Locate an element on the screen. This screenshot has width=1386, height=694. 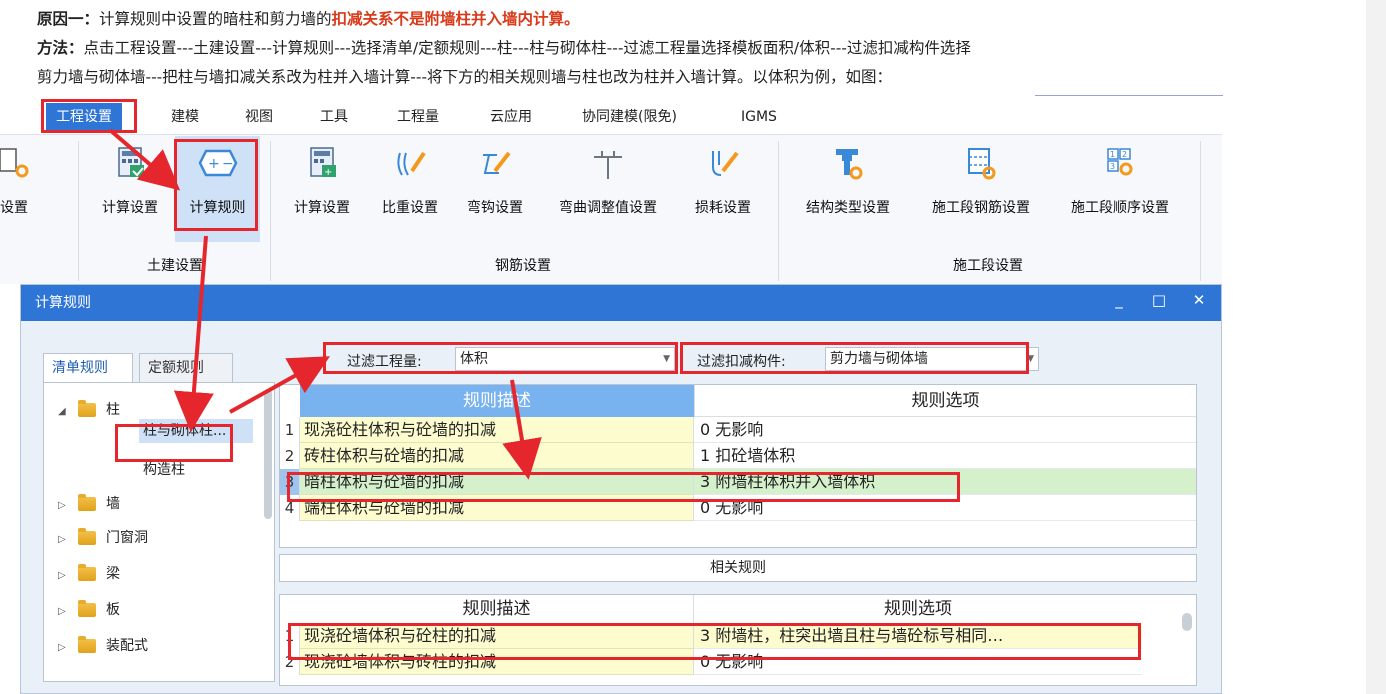
quantity-filter-value: 体积 is located at coordinates (474, 359).